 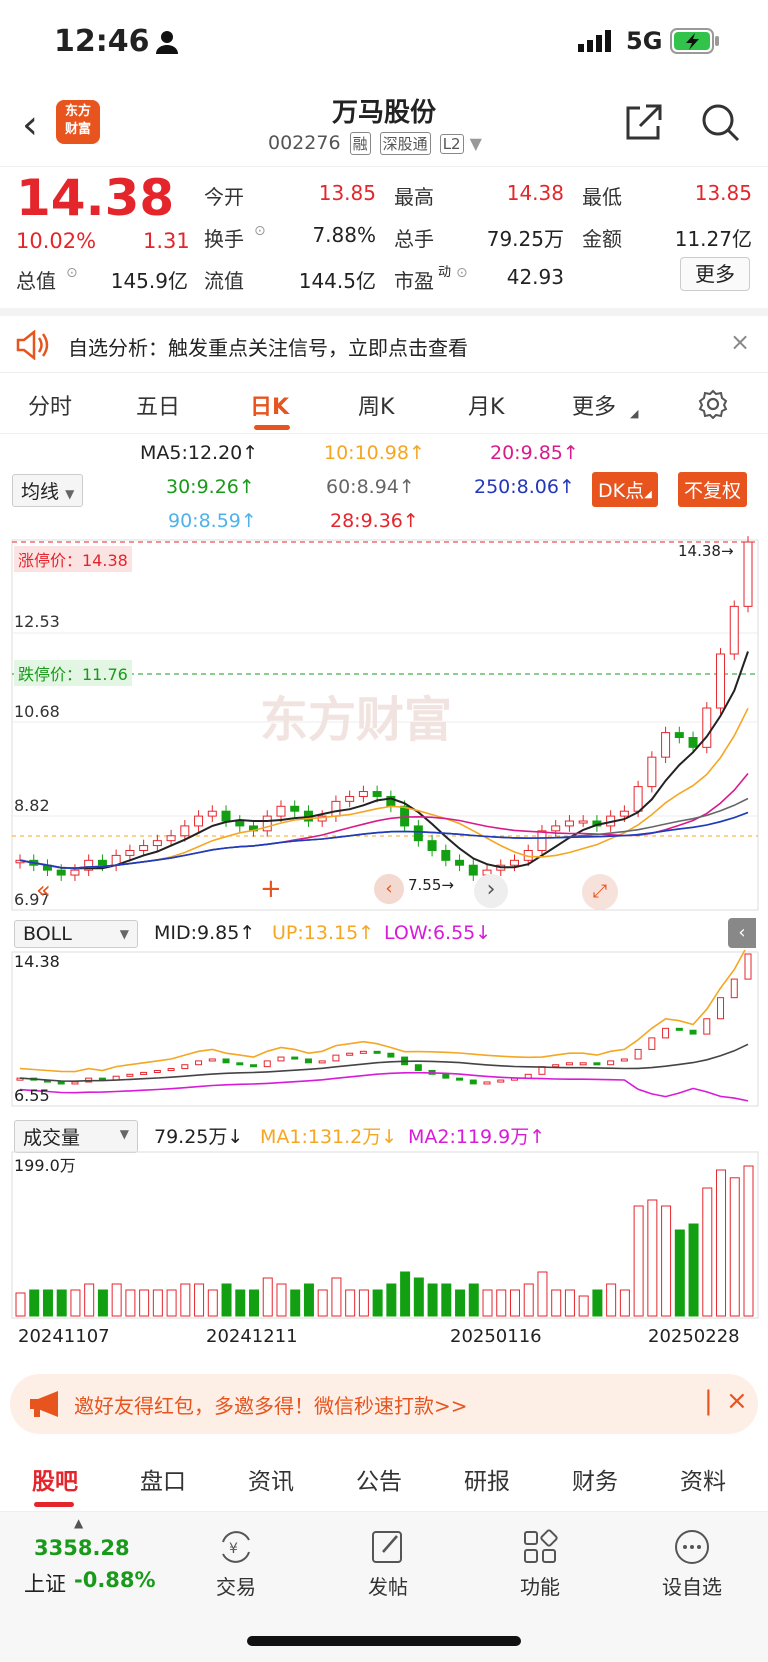 I want to click on expand-icon: ⤢, so click(x=600, y=892).